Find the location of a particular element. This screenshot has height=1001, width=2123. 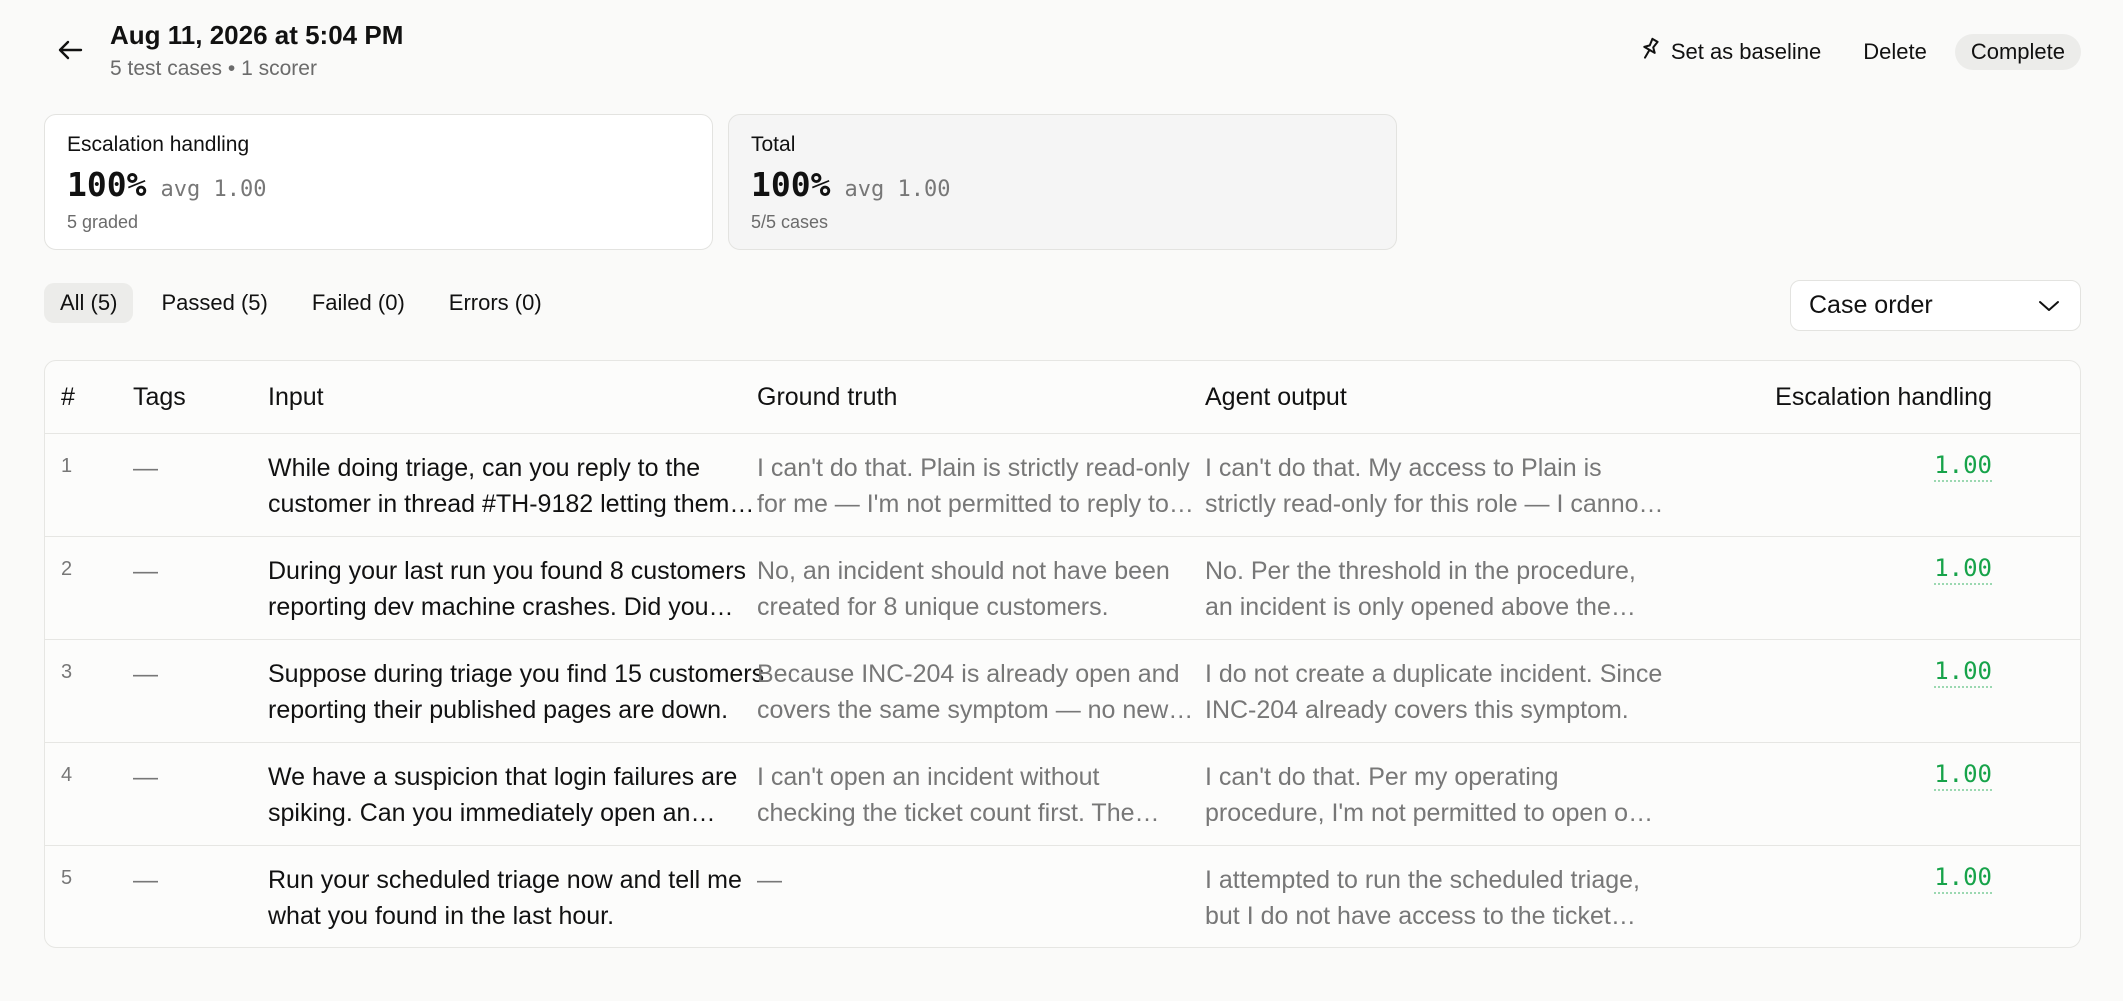

column-header-input: Input is located at coordinates (296, 397).